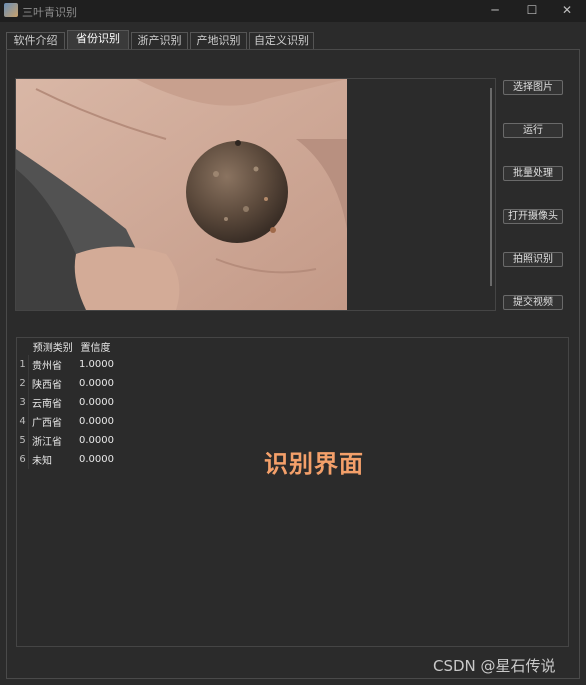 This screenshot has width=586, height=685. I want to click on minimize-button: ─, so click(495, 11).